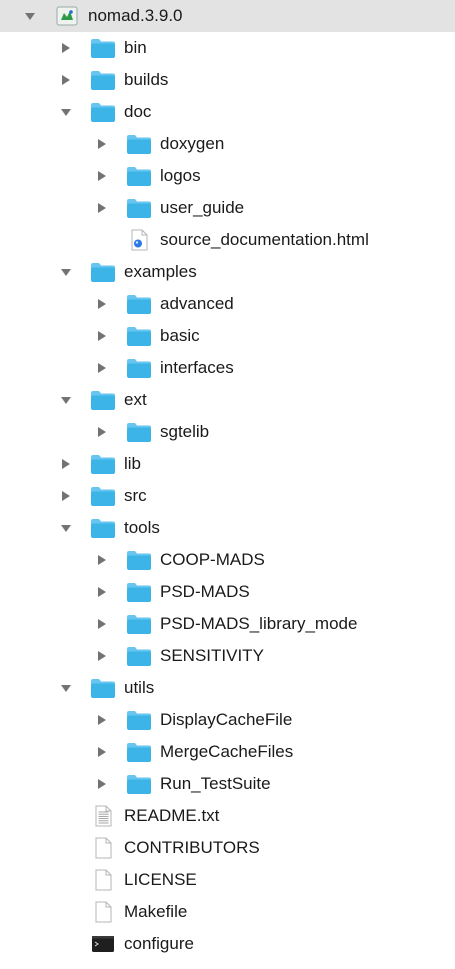 Image resolution: width=455 pixels, height=969 pixels. I want to click on tree-row-logos: logos, so click(227, 176).